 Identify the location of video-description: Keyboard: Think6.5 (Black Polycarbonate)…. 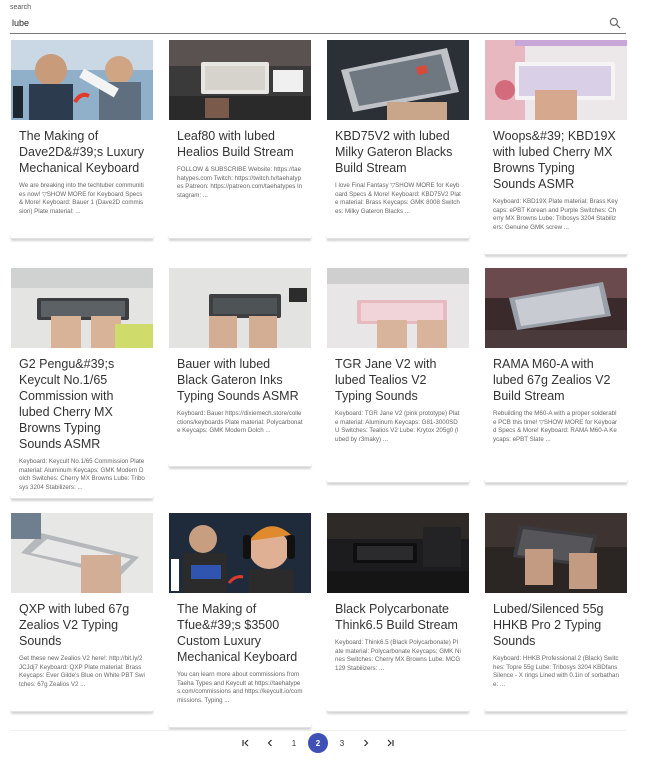
(398, 655).